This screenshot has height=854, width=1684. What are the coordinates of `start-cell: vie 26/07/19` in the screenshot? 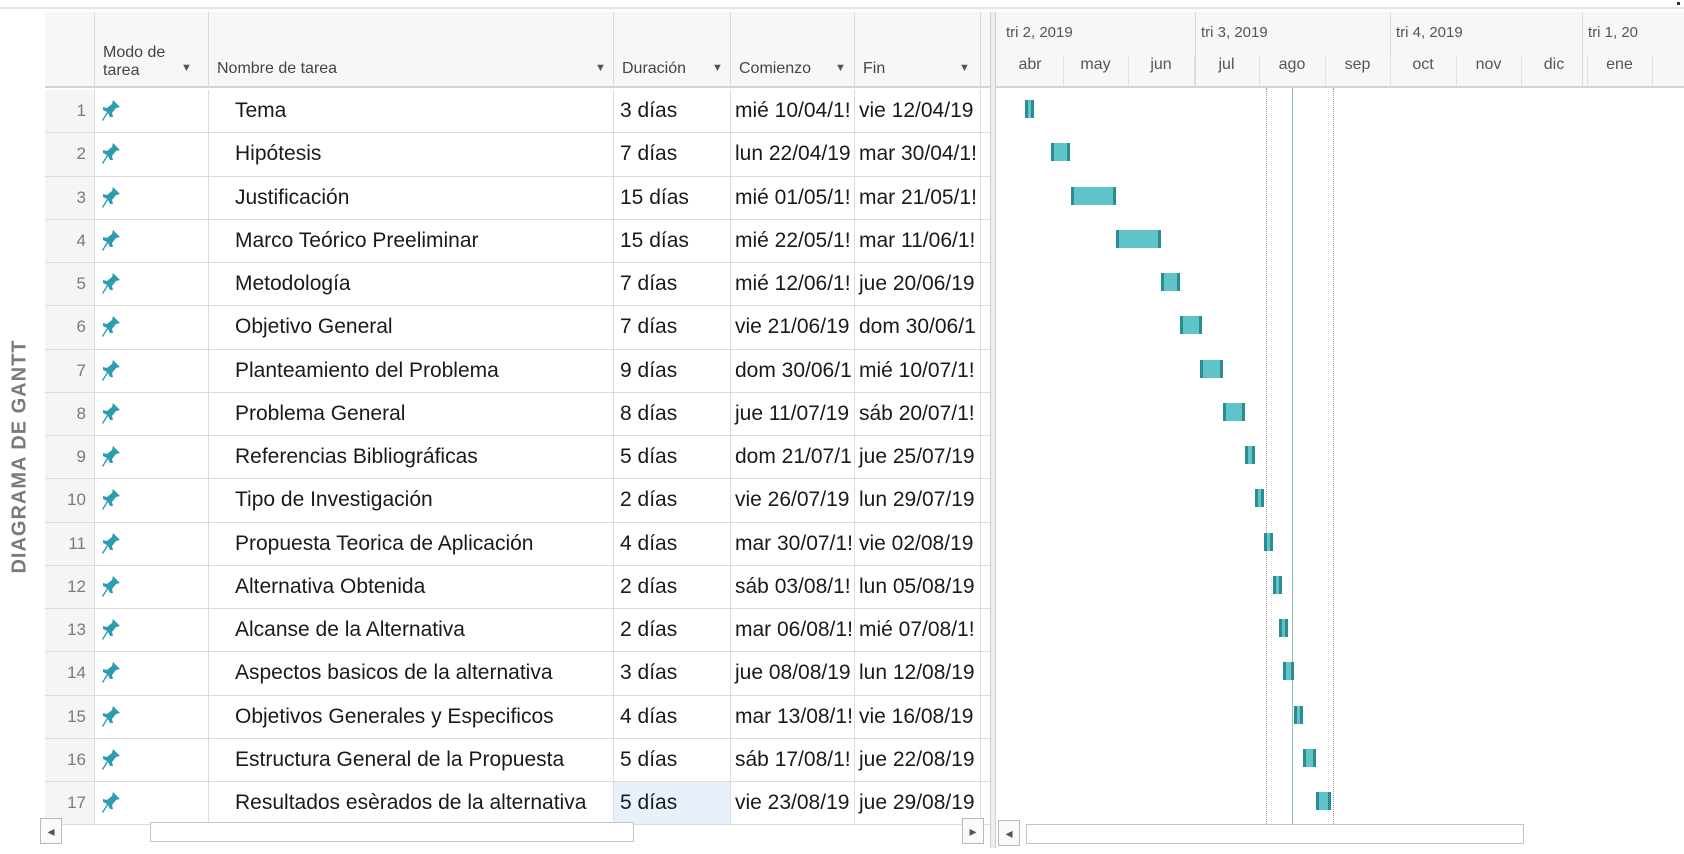 It's located at (793, 500).